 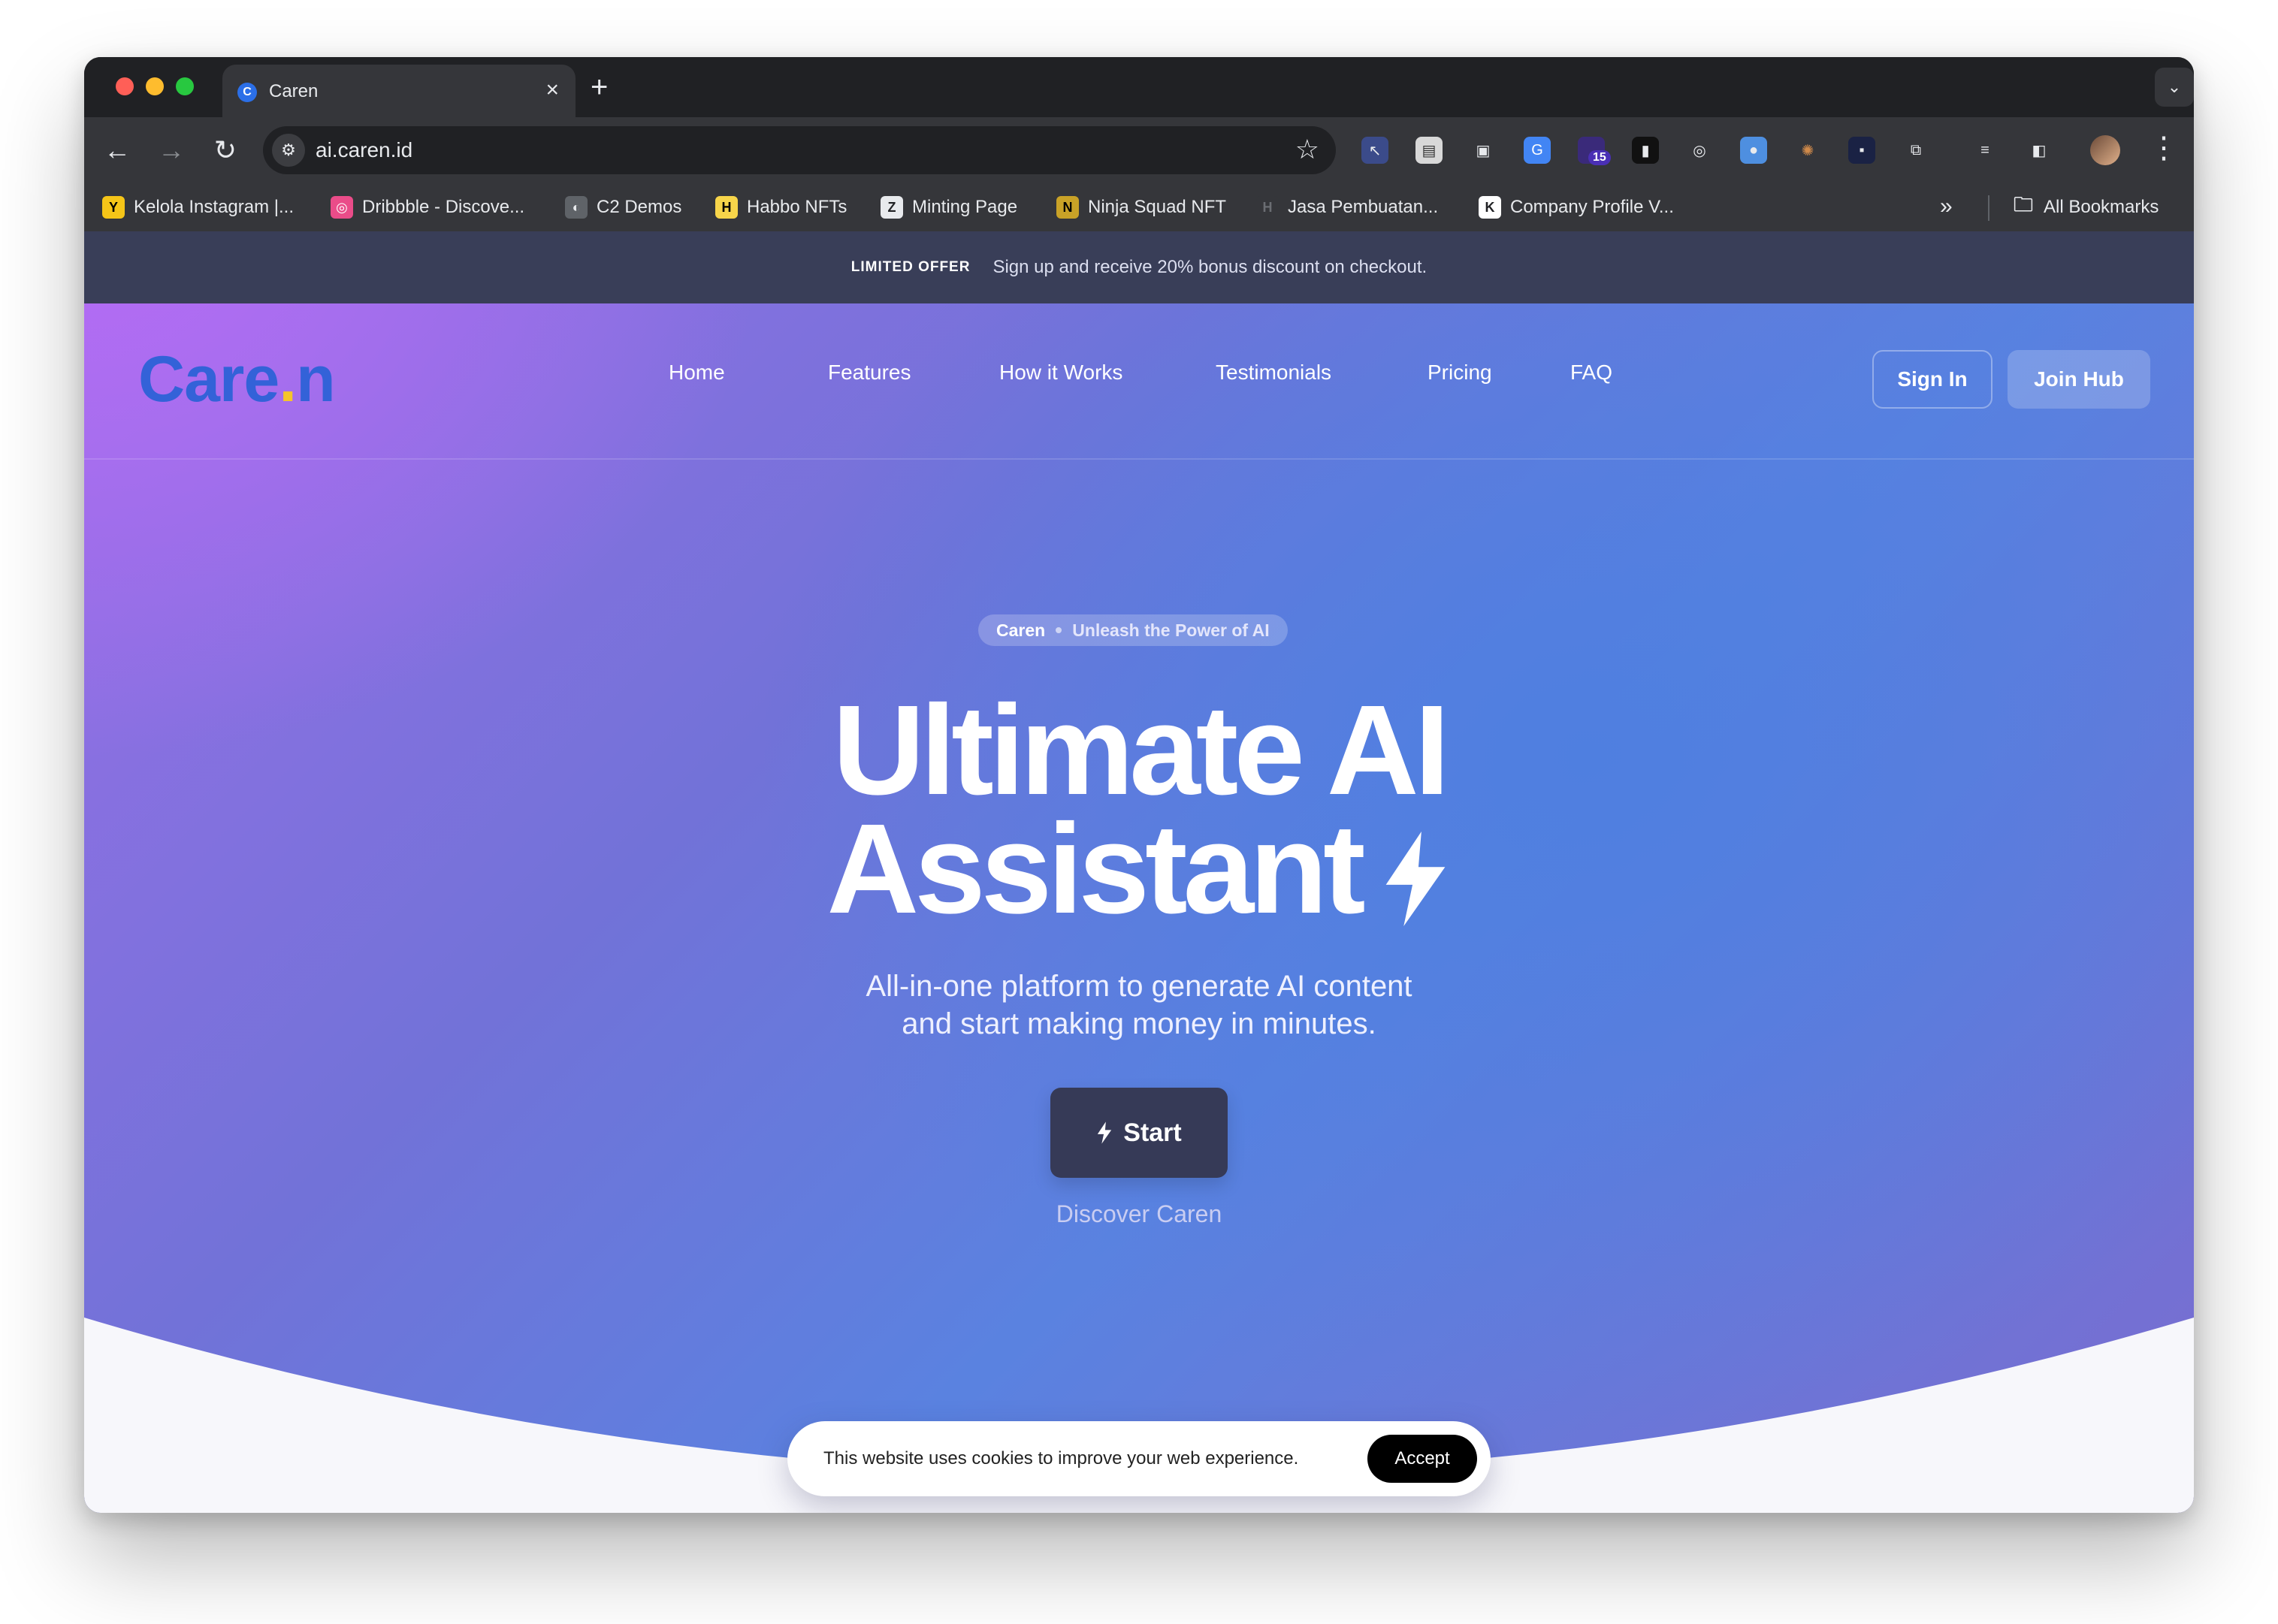 I want to click on bookmark-label: Minting Page, so click(x=965, y=207).